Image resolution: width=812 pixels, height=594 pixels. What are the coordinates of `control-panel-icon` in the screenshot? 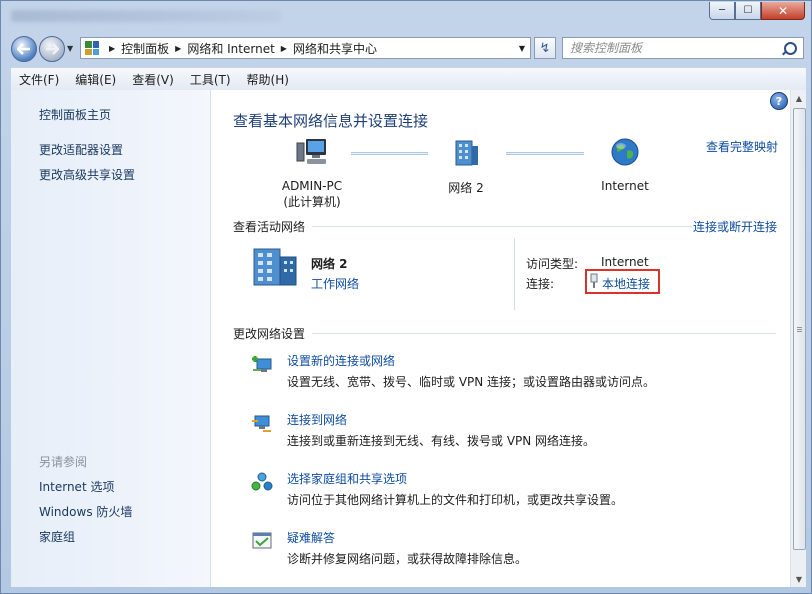 It's located at (92, 48).